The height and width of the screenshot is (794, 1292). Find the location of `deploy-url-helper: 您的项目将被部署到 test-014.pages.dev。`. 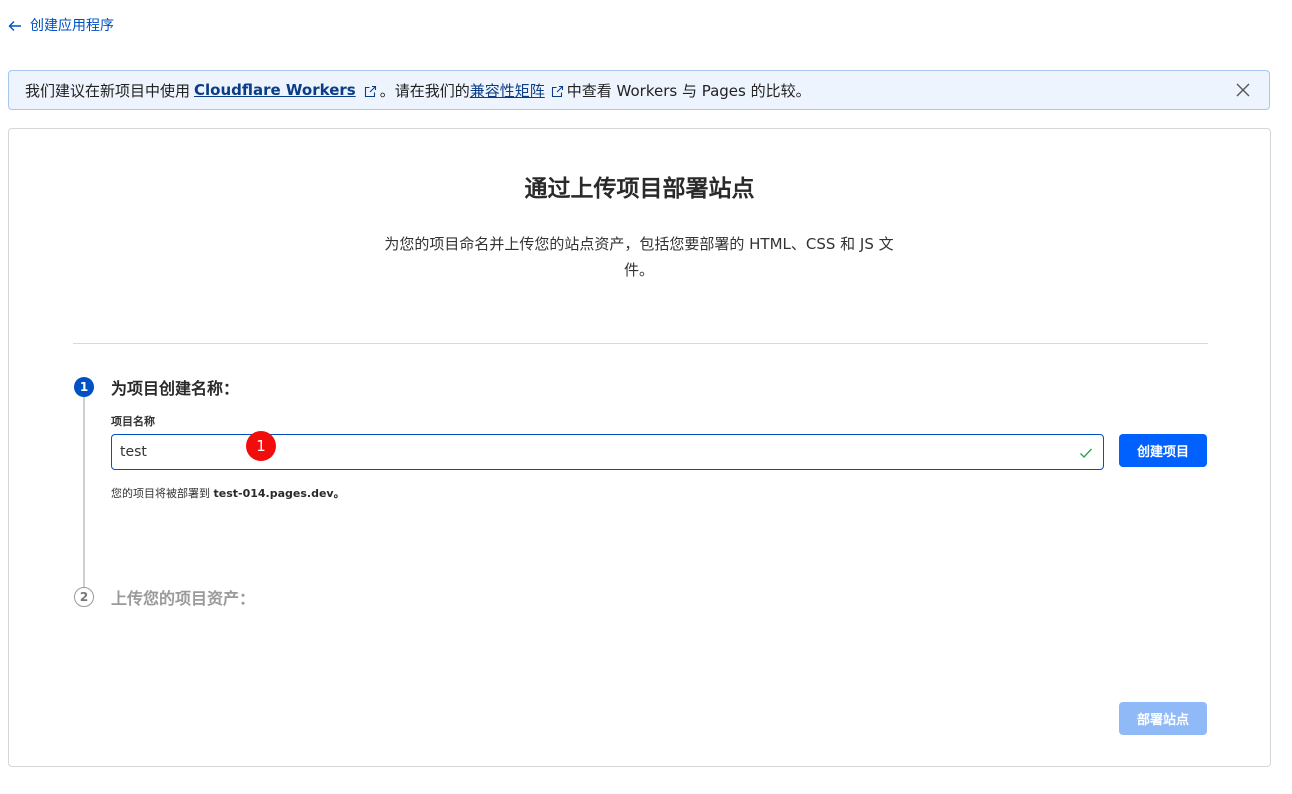

deploy-url-helper: 您的项目将被部署到 test-014.pages.dev。 is located at coordinates (228, 493).